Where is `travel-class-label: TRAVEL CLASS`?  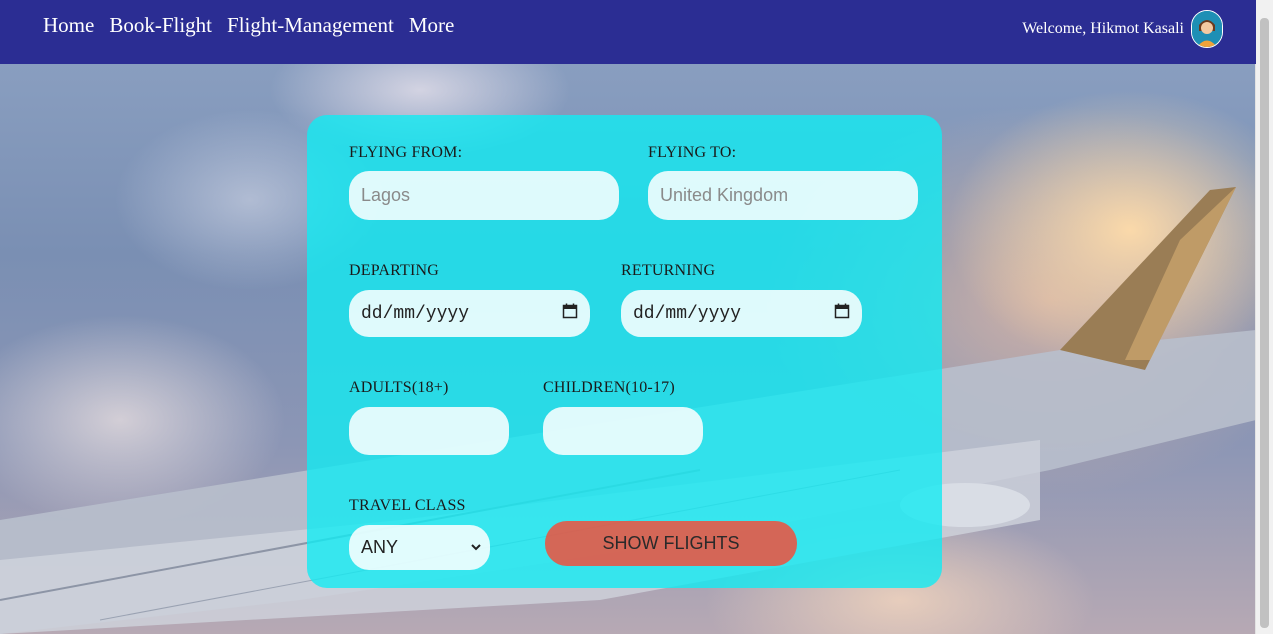
travel-class-label: TRAVEL CLASS is located at coordinates (407, 505).